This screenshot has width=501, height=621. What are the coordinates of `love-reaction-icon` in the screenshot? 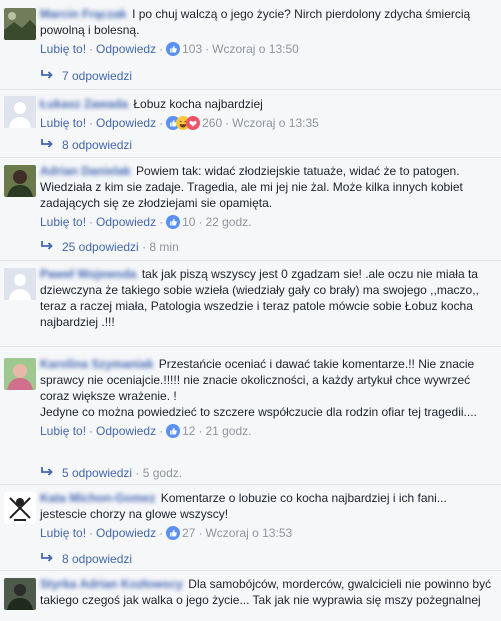 It's located at (193, 123).